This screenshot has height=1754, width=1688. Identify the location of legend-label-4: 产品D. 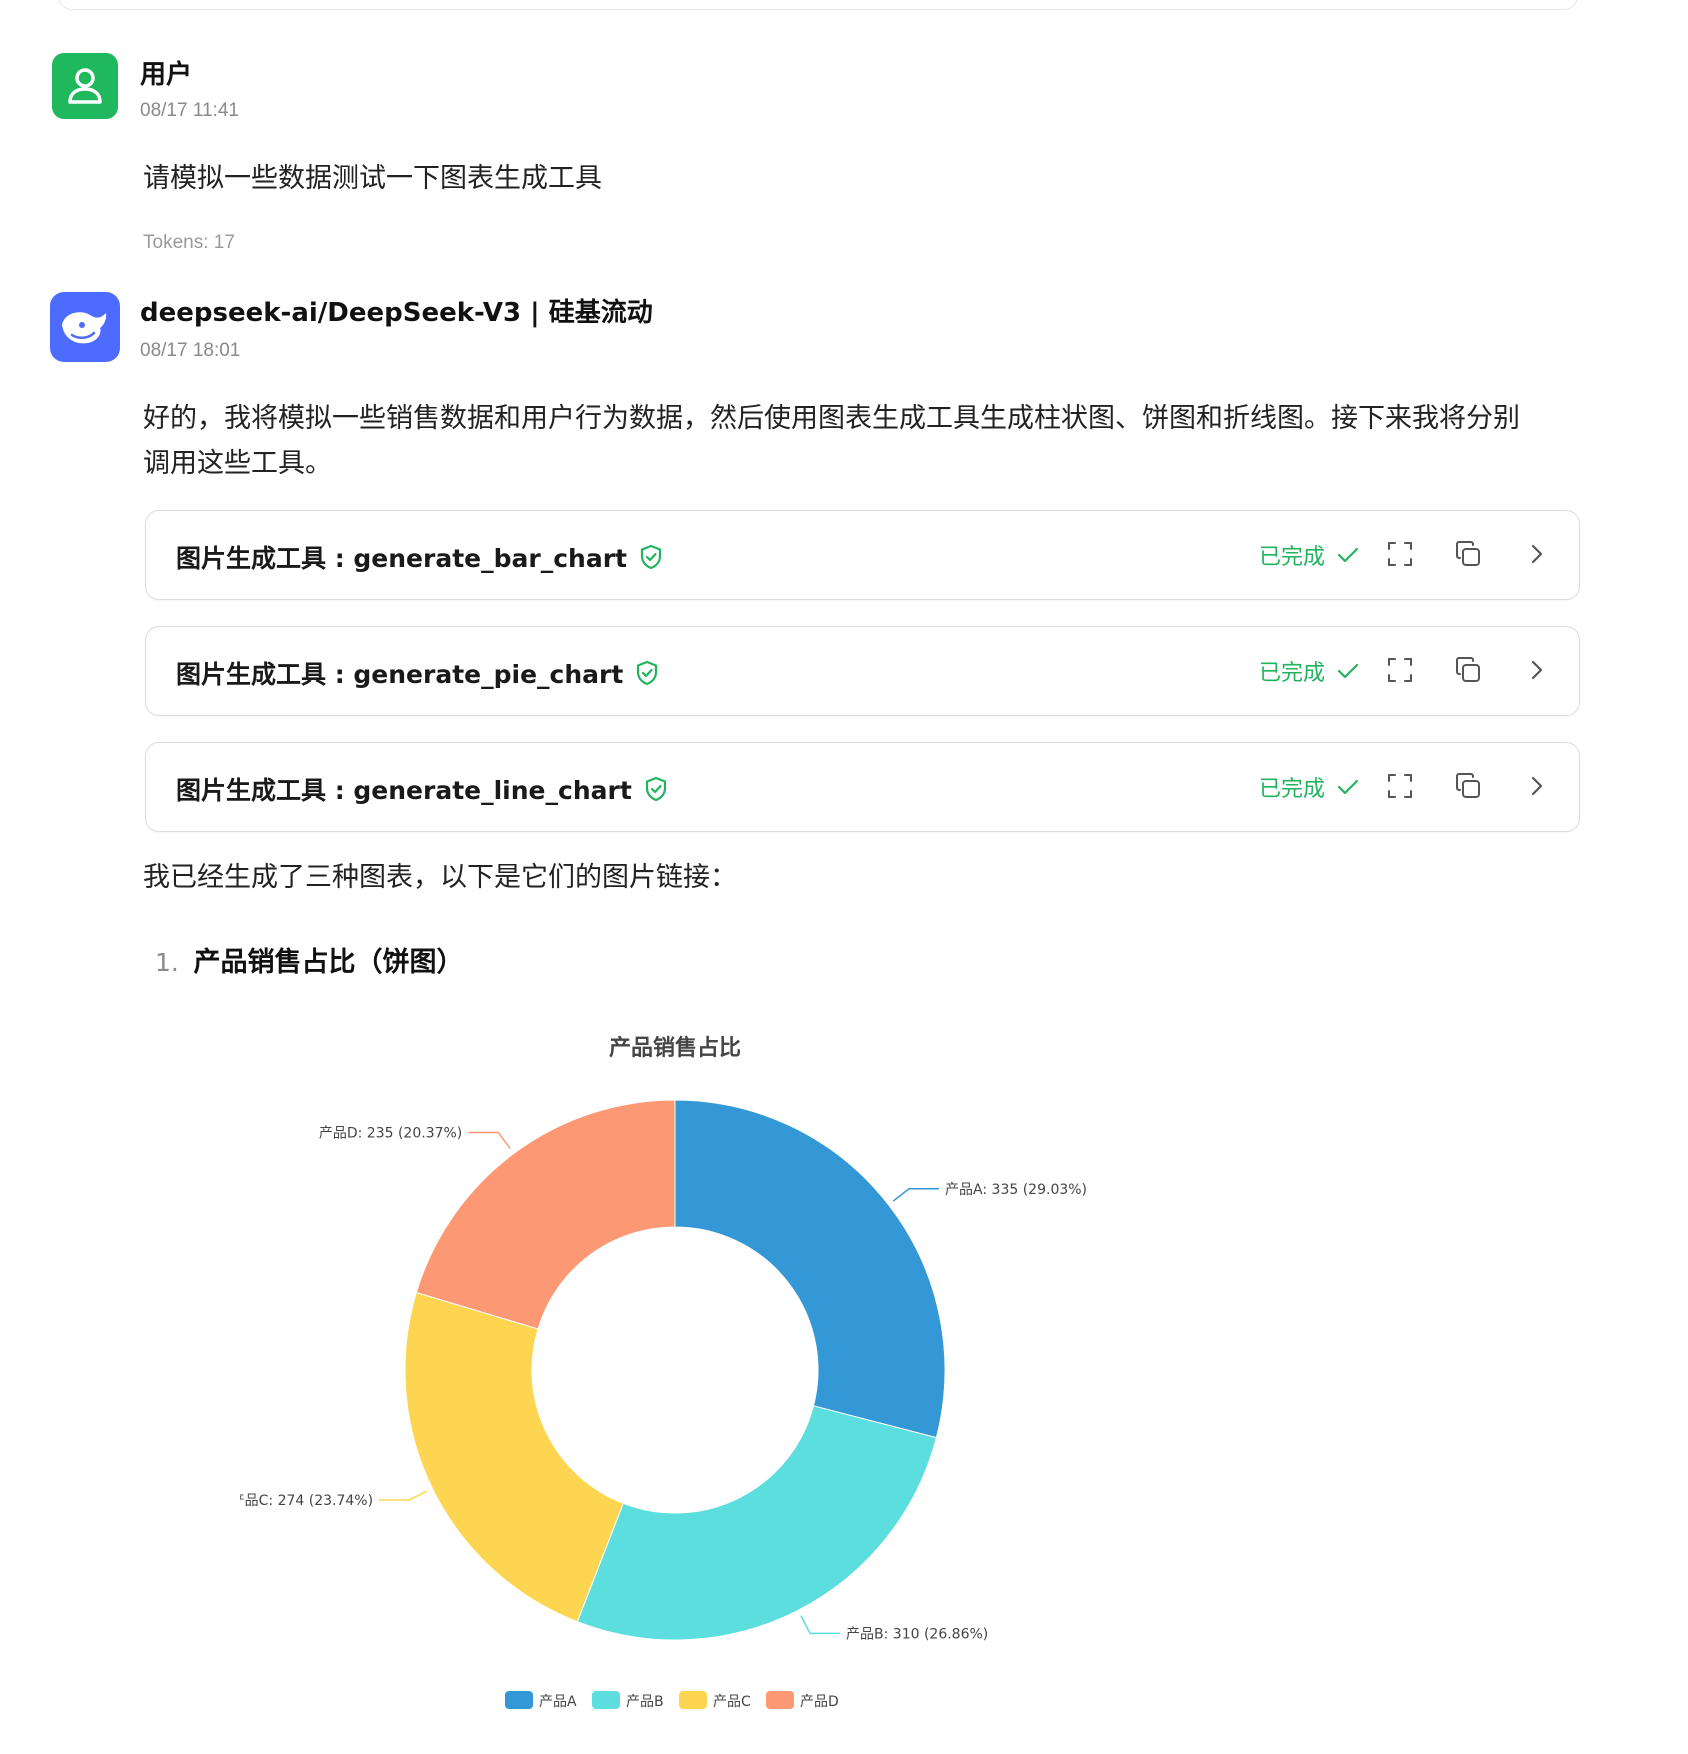
(819, 1702).